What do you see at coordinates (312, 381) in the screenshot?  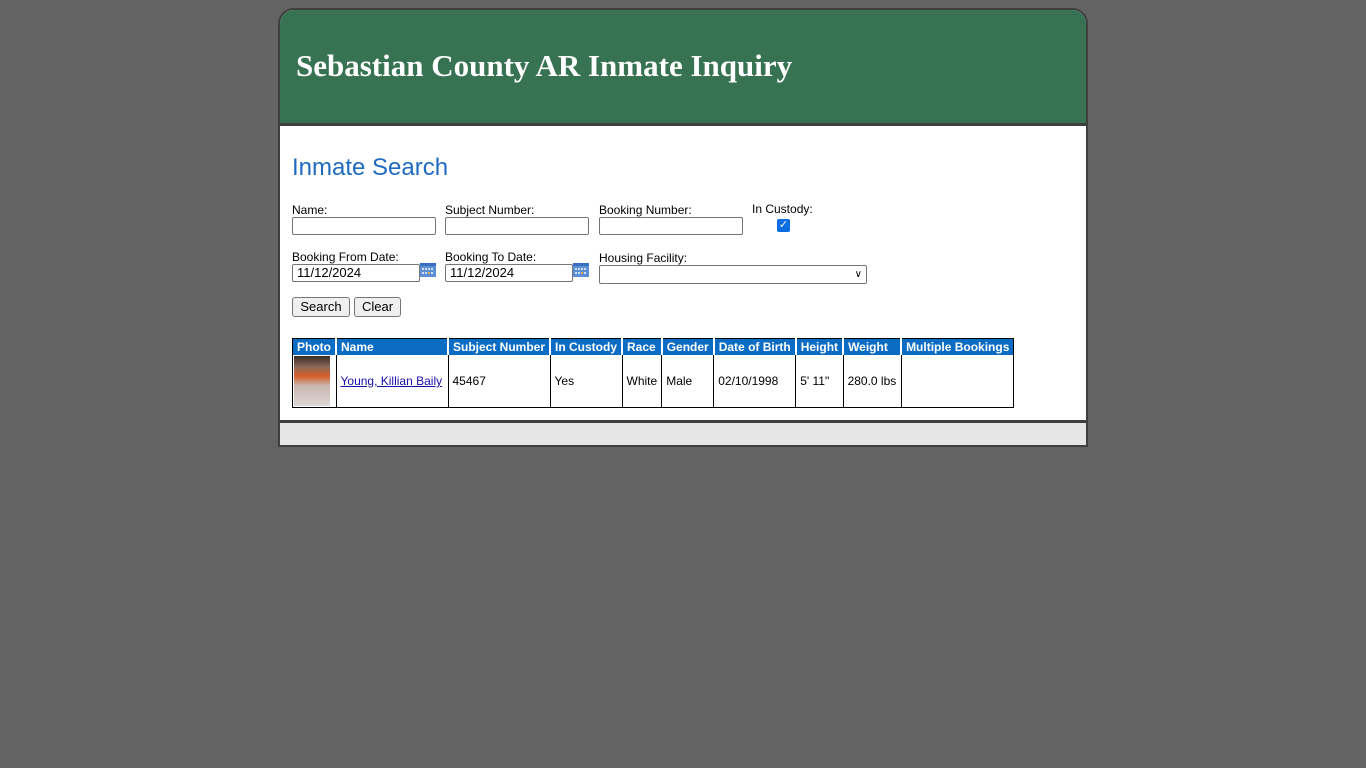 I see `inmate-photo` at bounding box center [312, 381].